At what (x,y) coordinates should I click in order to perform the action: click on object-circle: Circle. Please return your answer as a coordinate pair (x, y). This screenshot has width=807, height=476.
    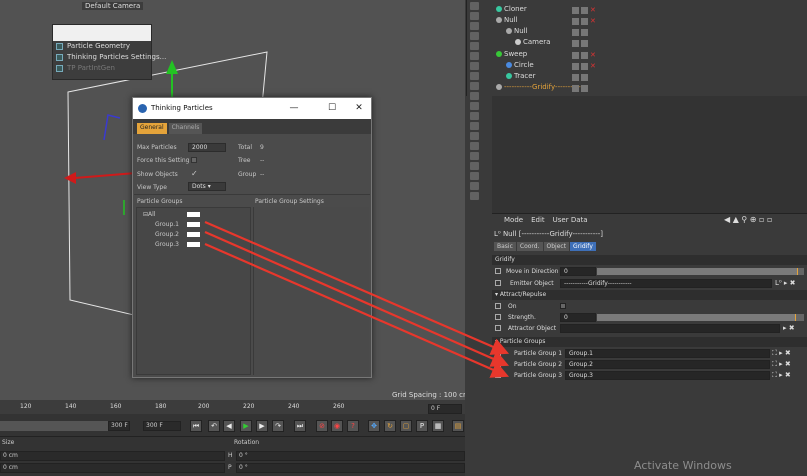
    Looking at the image, I should click on (520, 65).